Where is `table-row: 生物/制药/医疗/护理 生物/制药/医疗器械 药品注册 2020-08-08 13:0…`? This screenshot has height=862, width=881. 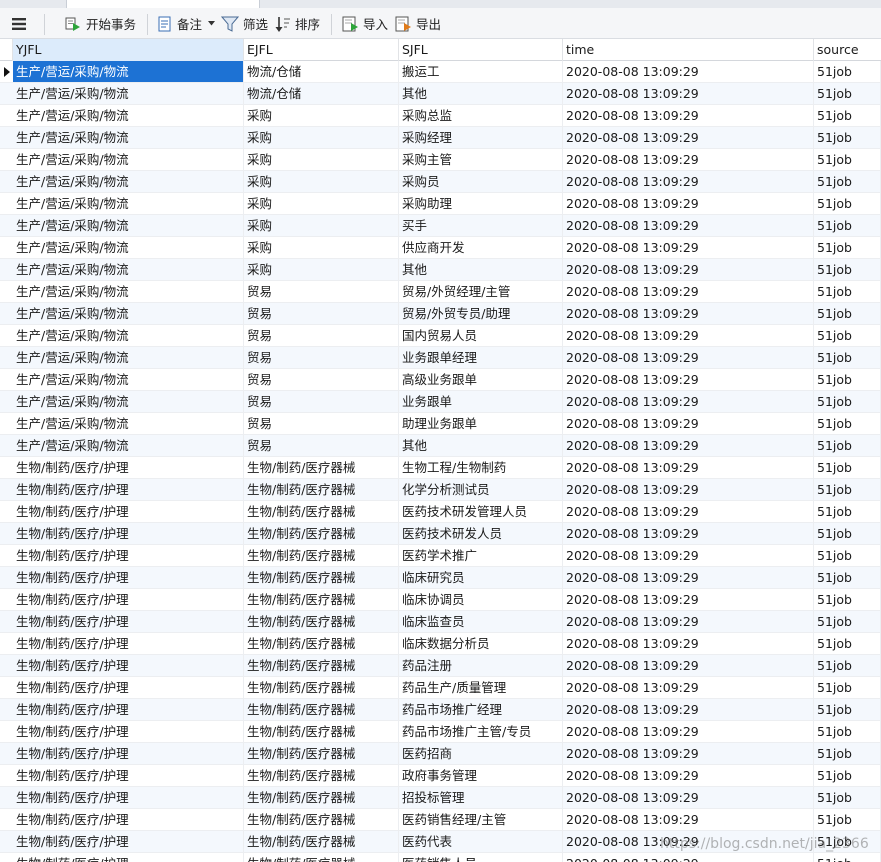 table-row: 生物/制药/医疗/护理 生物/制药/医疗器械 药品注册 2020-08-08 13:0… is located at coordinates (440, 666).